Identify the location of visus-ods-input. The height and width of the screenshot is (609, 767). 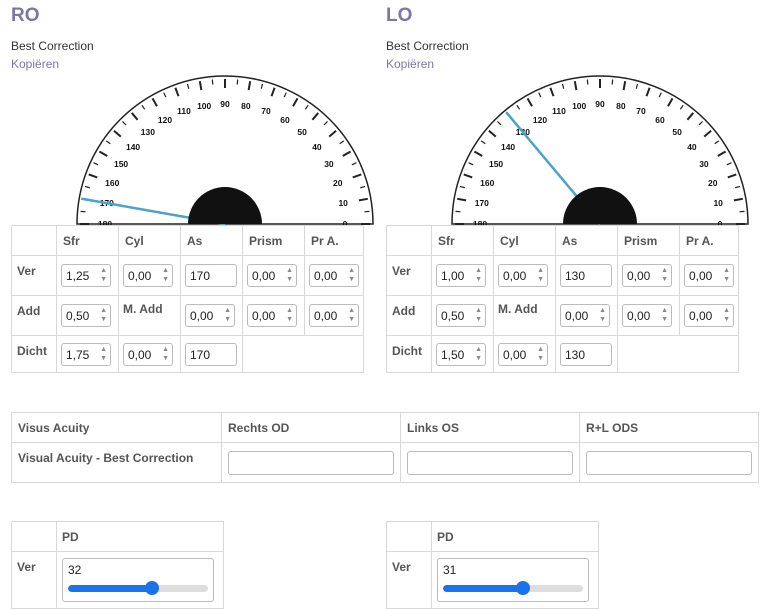
(669, 463).